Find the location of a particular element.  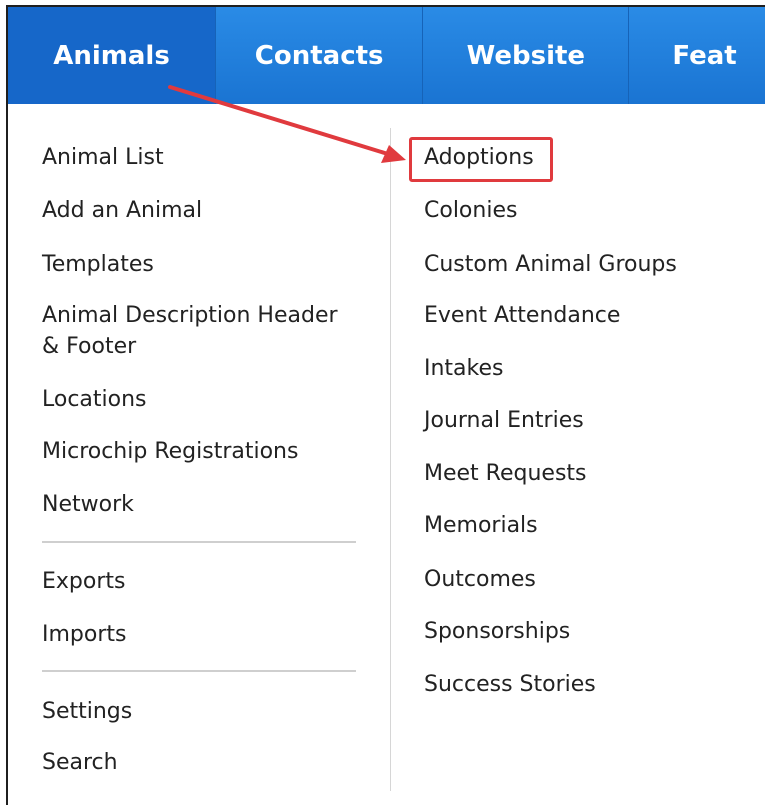

annotation-arrow is located at coordinates (287, 124).